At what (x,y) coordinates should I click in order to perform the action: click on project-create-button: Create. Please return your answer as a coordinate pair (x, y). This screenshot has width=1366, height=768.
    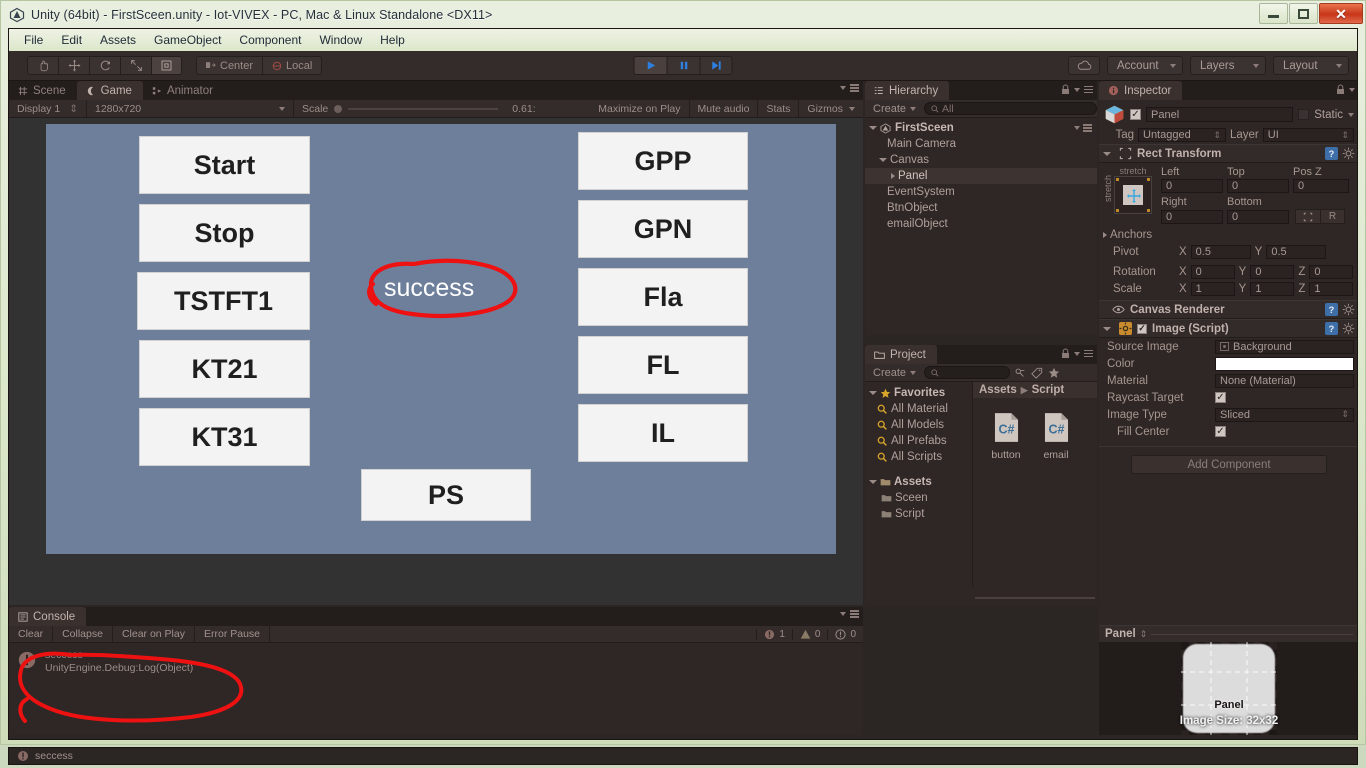
    Looking at the image, I should click on (894, 373).